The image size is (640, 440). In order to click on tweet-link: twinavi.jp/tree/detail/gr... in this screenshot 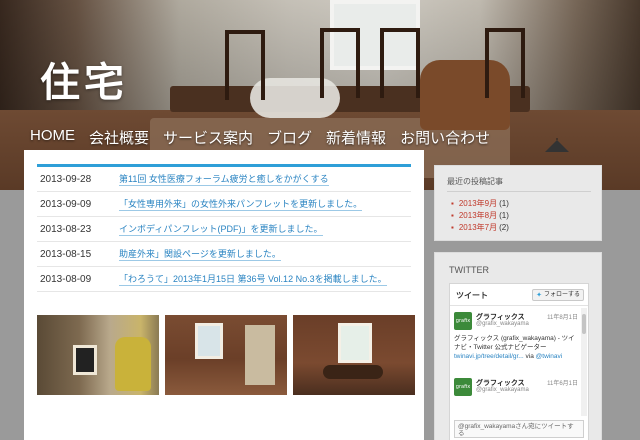, I will do `click(489, 356)`.